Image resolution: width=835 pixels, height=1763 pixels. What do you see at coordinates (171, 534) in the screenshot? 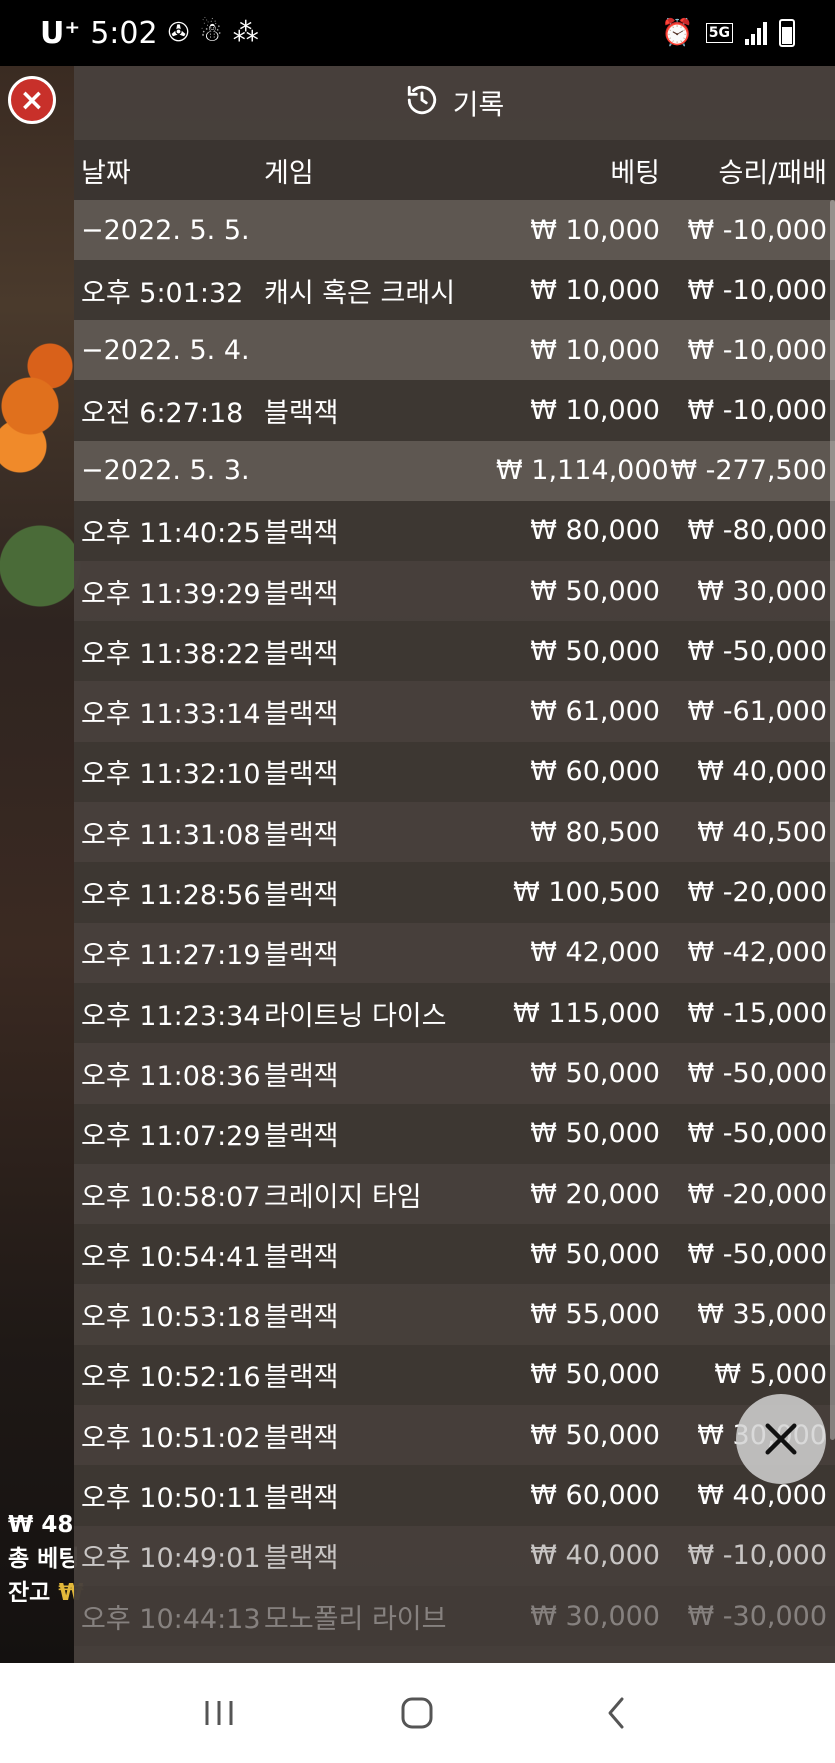
I see `row-date: 오후 11:40:25` at bounding box center [171, 534].